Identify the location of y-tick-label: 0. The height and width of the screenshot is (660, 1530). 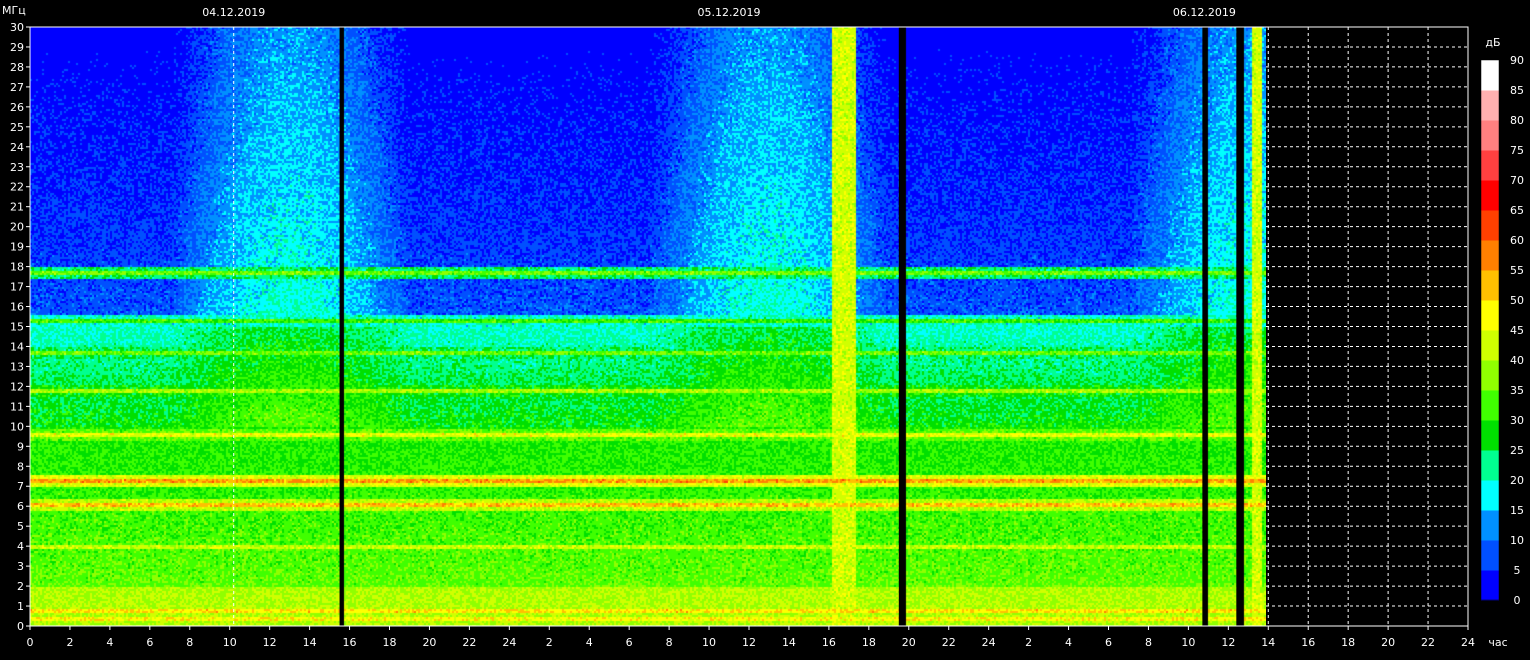
(20, 626).